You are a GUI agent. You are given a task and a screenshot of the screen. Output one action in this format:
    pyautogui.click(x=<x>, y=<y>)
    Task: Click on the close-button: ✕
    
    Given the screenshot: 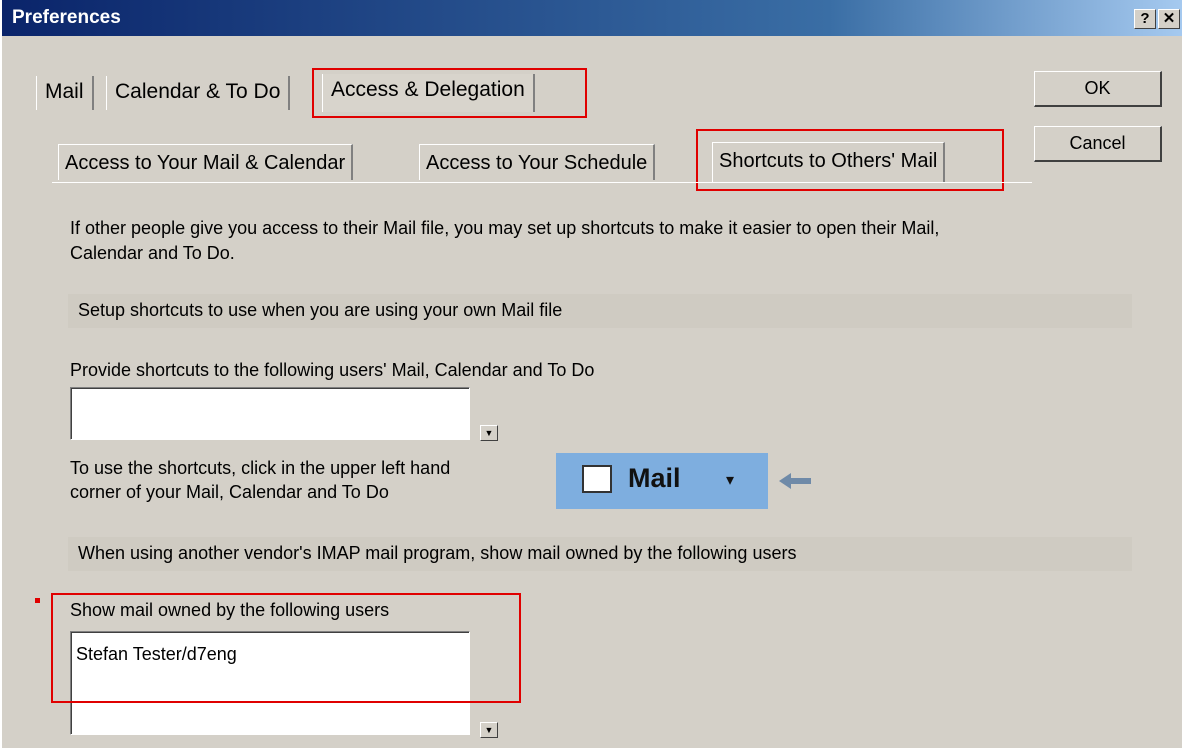 What is the action you would take?
    pyautogui.click(x=1169, y=19)
    